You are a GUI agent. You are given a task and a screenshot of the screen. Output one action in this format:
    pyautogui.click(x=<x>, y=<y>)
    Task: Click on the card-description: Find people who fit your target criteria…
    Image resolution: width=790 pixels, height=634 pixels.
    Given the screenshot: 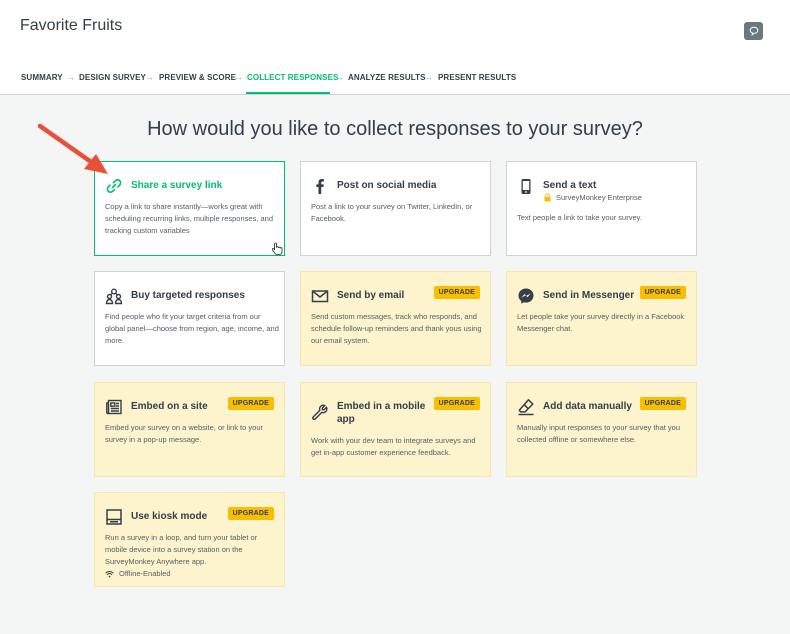 What is the action you would take?
    pyautogui.click(x=192, y=328)
    